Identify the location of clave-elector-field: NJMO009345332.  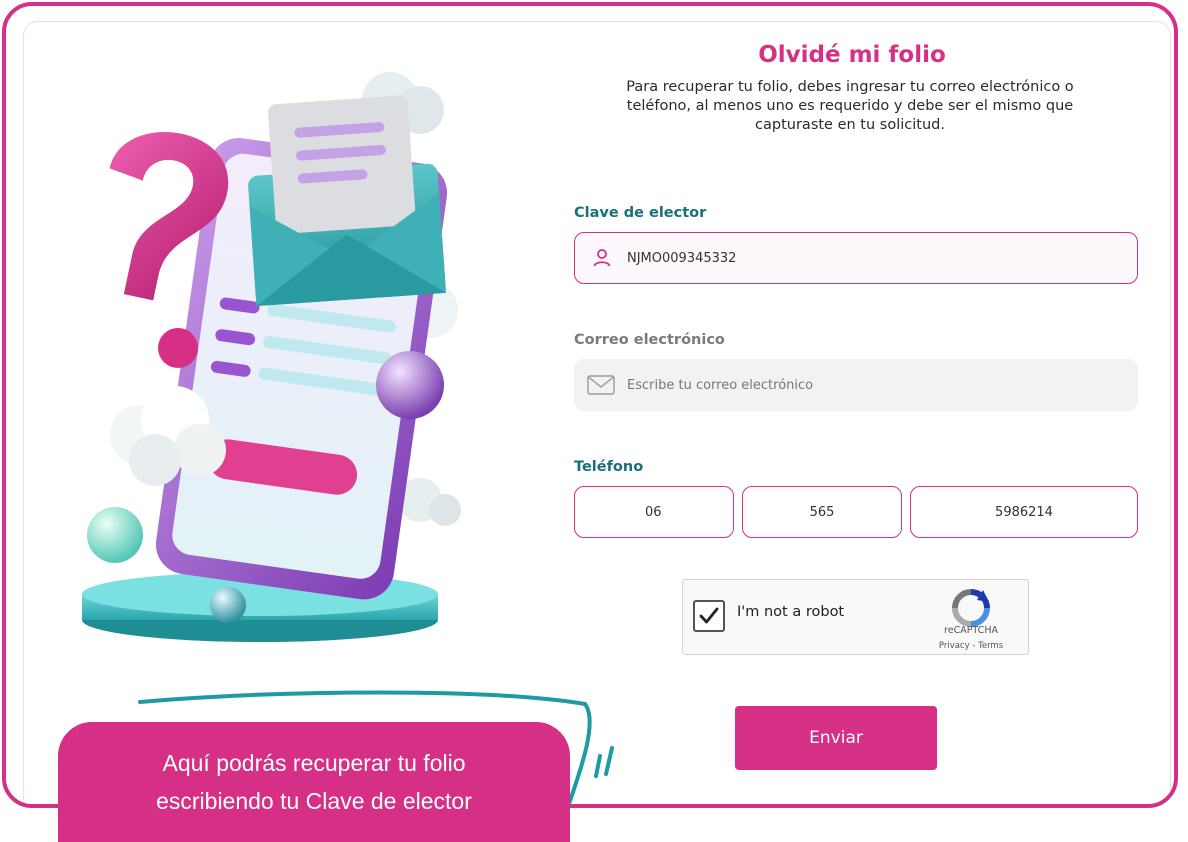
(856, 258).